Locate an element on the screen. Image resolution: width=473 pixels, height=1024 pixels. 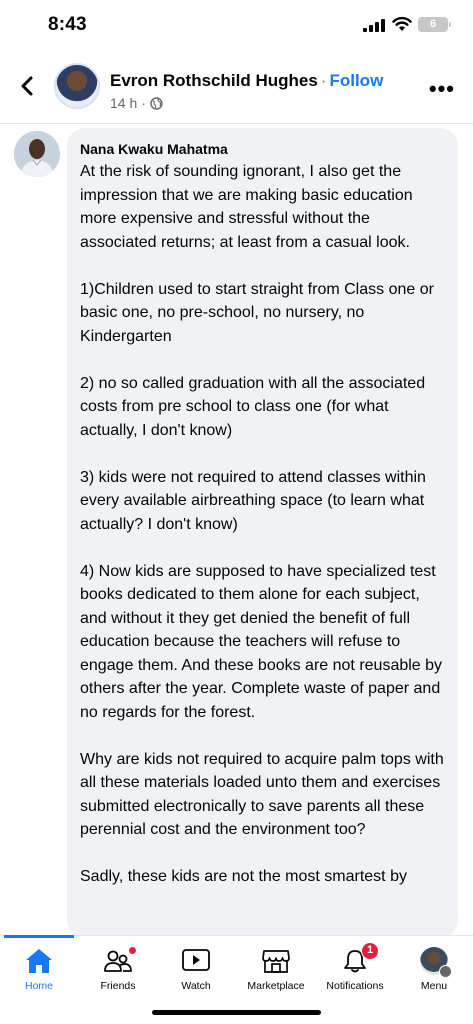
tab-friends: Friends is located at coordinates (118, 967).